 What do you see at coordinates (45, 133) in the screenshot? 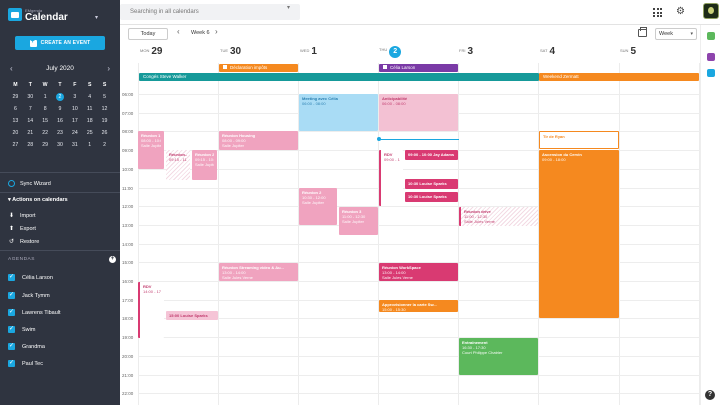
I see `mini-calendar-day: 22` at bounding box center [45, 133].